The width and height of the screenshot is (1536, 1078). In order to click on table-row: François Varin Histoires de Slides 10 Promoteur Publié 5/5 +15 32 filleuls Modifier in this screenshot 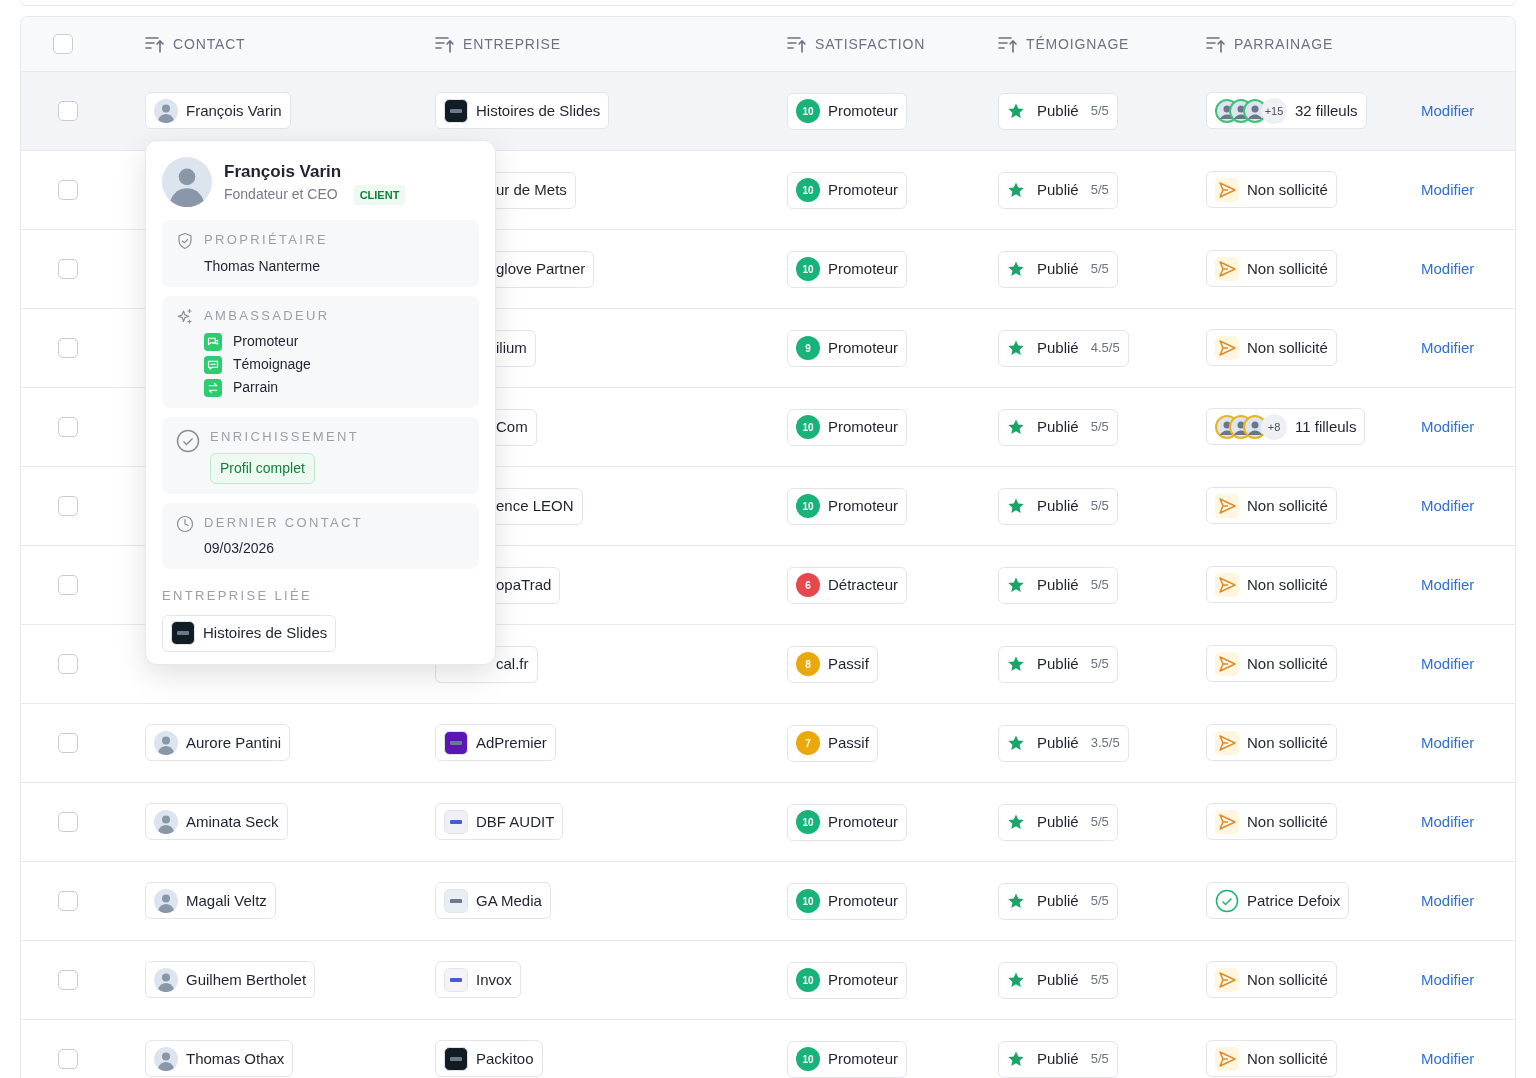, I will do `click(768, 111)`.